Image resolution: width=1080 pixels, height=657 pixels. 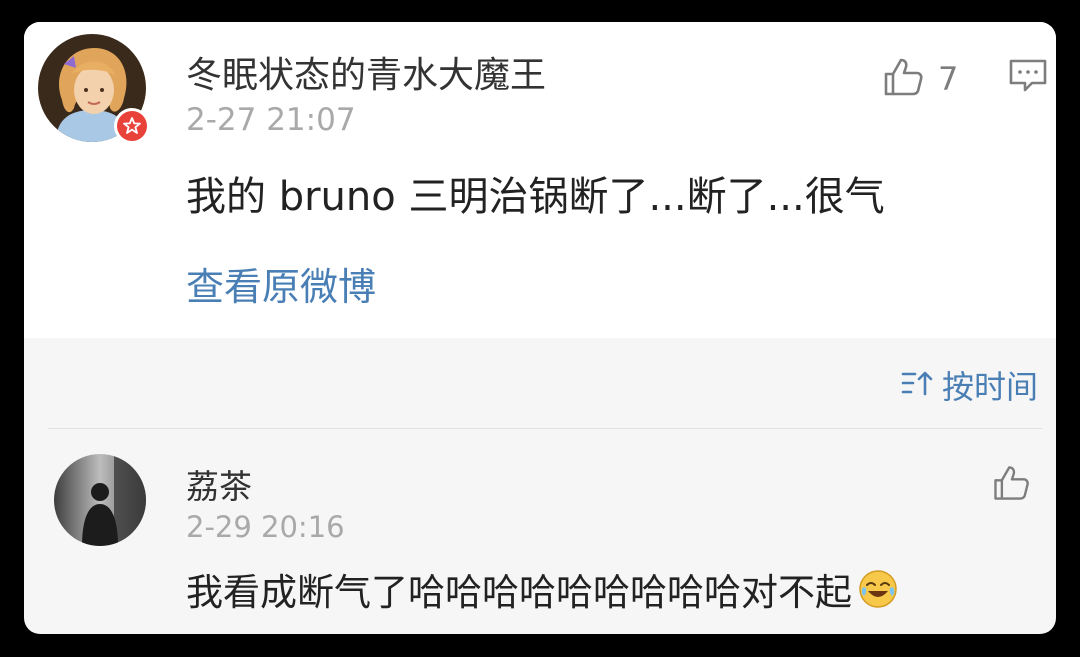 I want to click on sort-icon, so click(x=917, y=385).